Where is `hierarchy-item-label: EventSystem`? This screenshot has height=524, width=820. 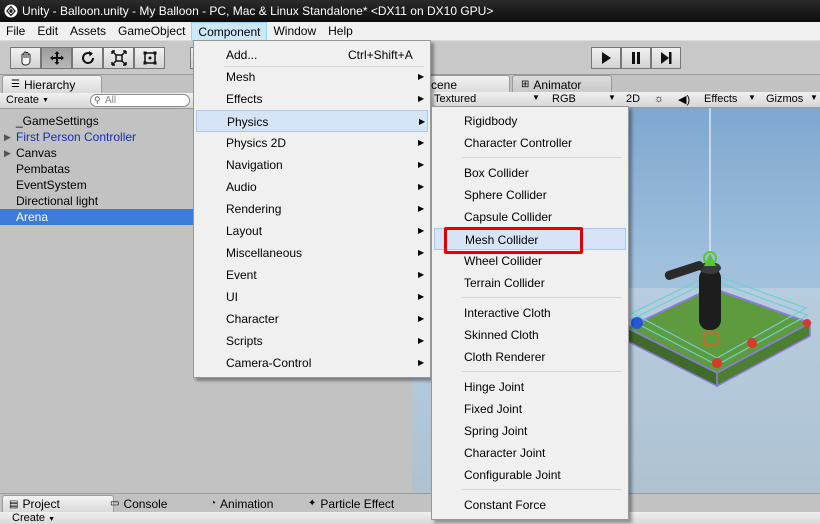
hierarchy-item-label: EventSystem is located at coordinates (51, 185).